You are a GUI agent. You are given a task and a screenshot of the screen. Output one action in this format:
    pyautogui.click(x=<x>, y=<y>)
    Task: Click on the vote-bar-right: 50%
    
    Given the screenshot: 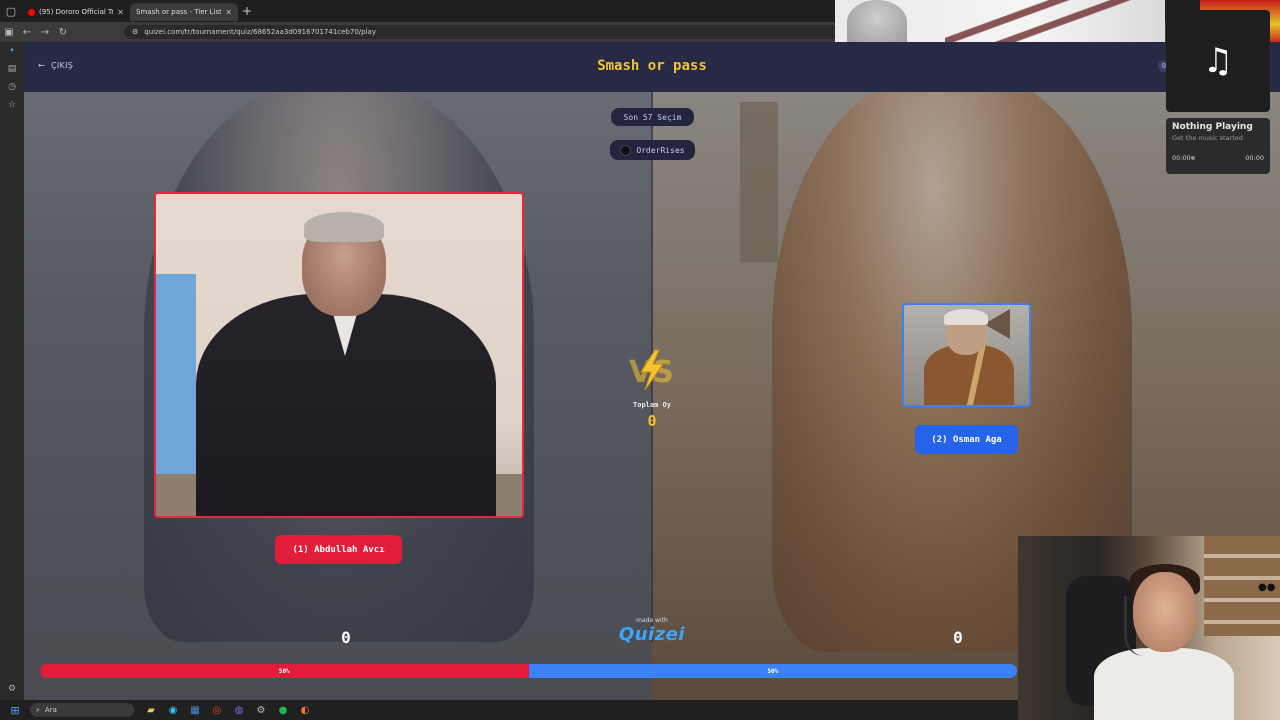 What is the action you would take?
    pyautogui.click(x=772, y=671)
    